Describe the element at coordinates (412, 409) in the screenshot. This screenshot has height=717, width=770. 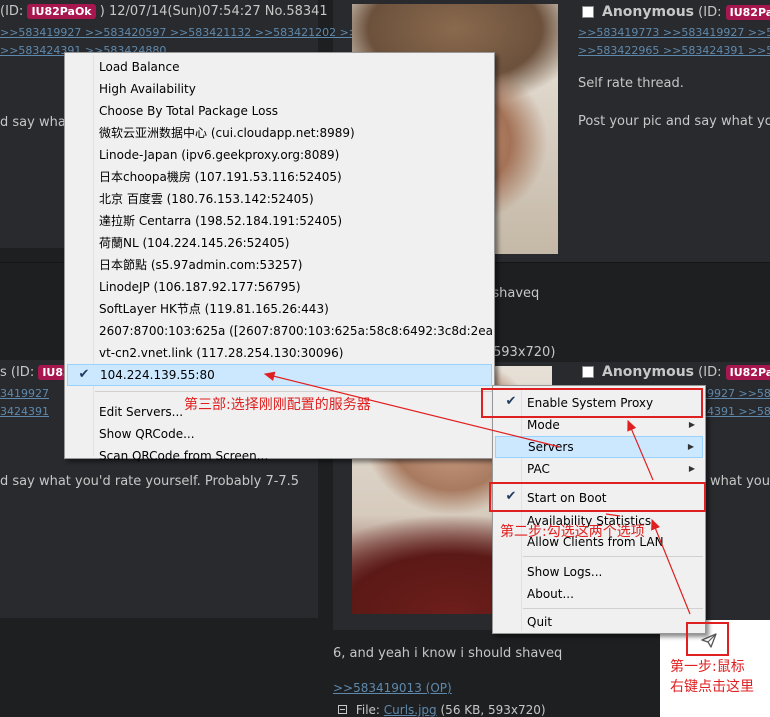
I see `arrow-step3` at that location.